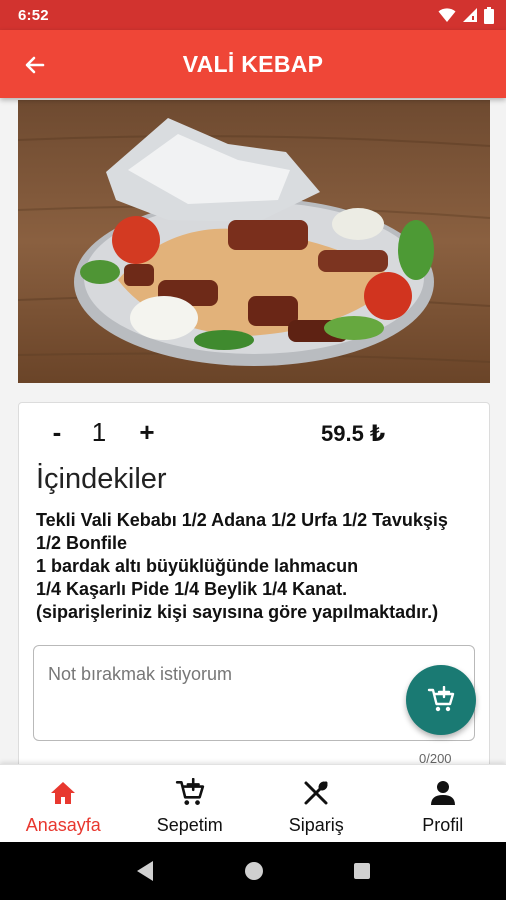 The height and width of the screenshot is (900, 506). I want to click on nav-label: Sipariş, so click(316, 825).